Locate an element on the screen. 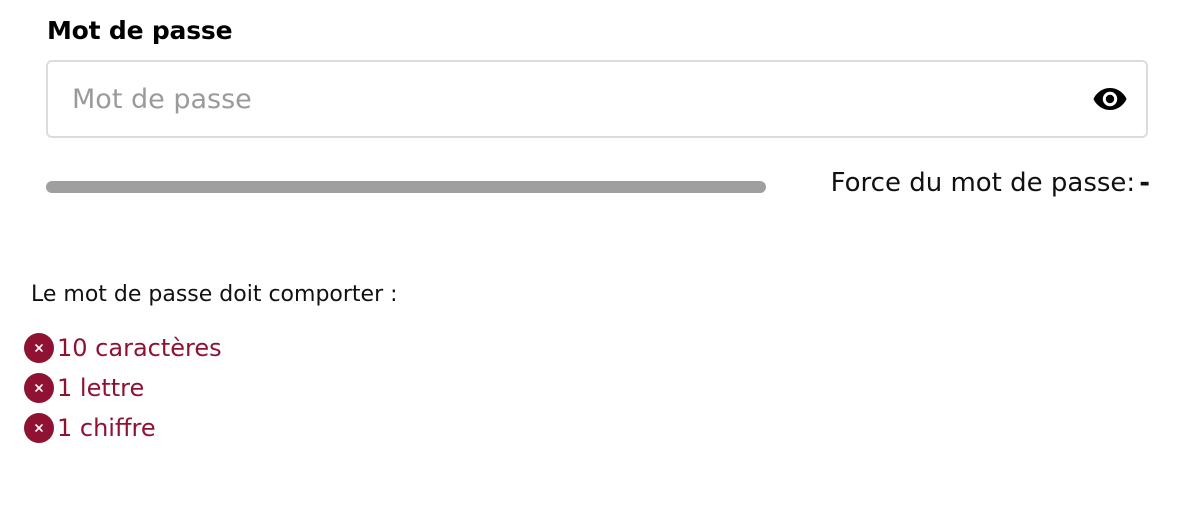 Image resolution: width=1180 pixels, height=508 pixels. requirement-digit: 1 chiffre is located at coordinates (123, 428).